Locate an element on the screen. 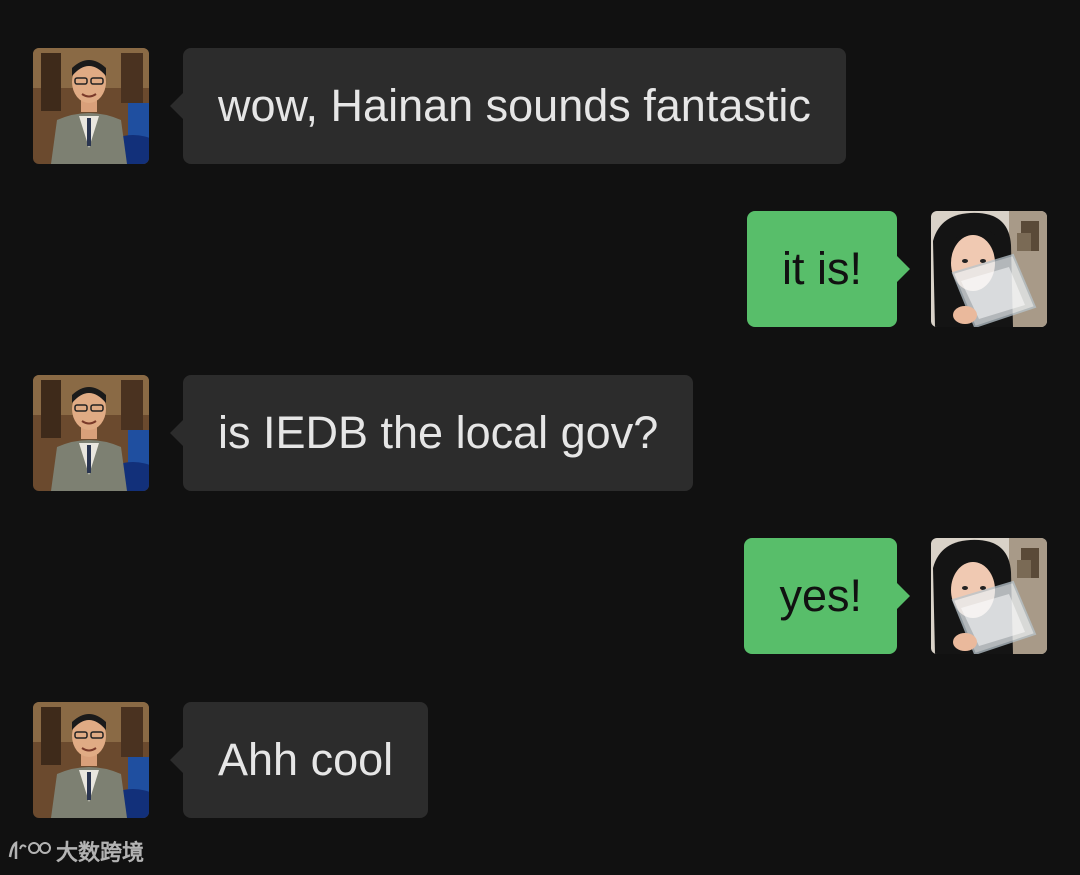 Image resolution: width=1080 pixels, height=875 pixels. outgoing-message-bubble: yes! is located at coordinates (827, 596).